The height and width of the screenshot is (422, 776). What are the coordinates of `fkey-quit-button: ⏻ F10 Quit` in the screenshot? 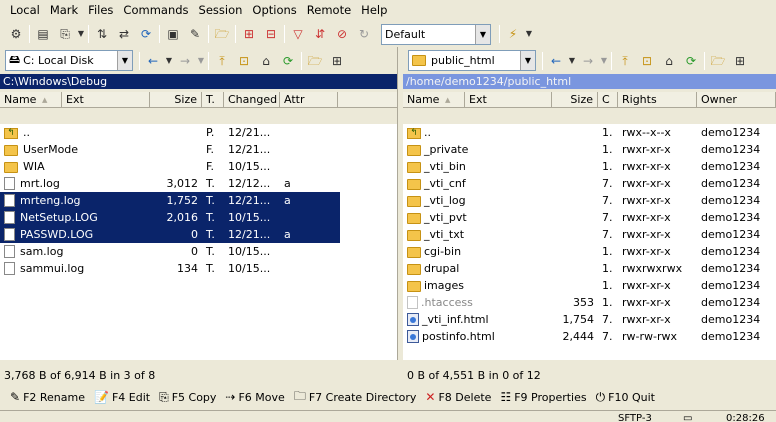 It's located at (628, 397).